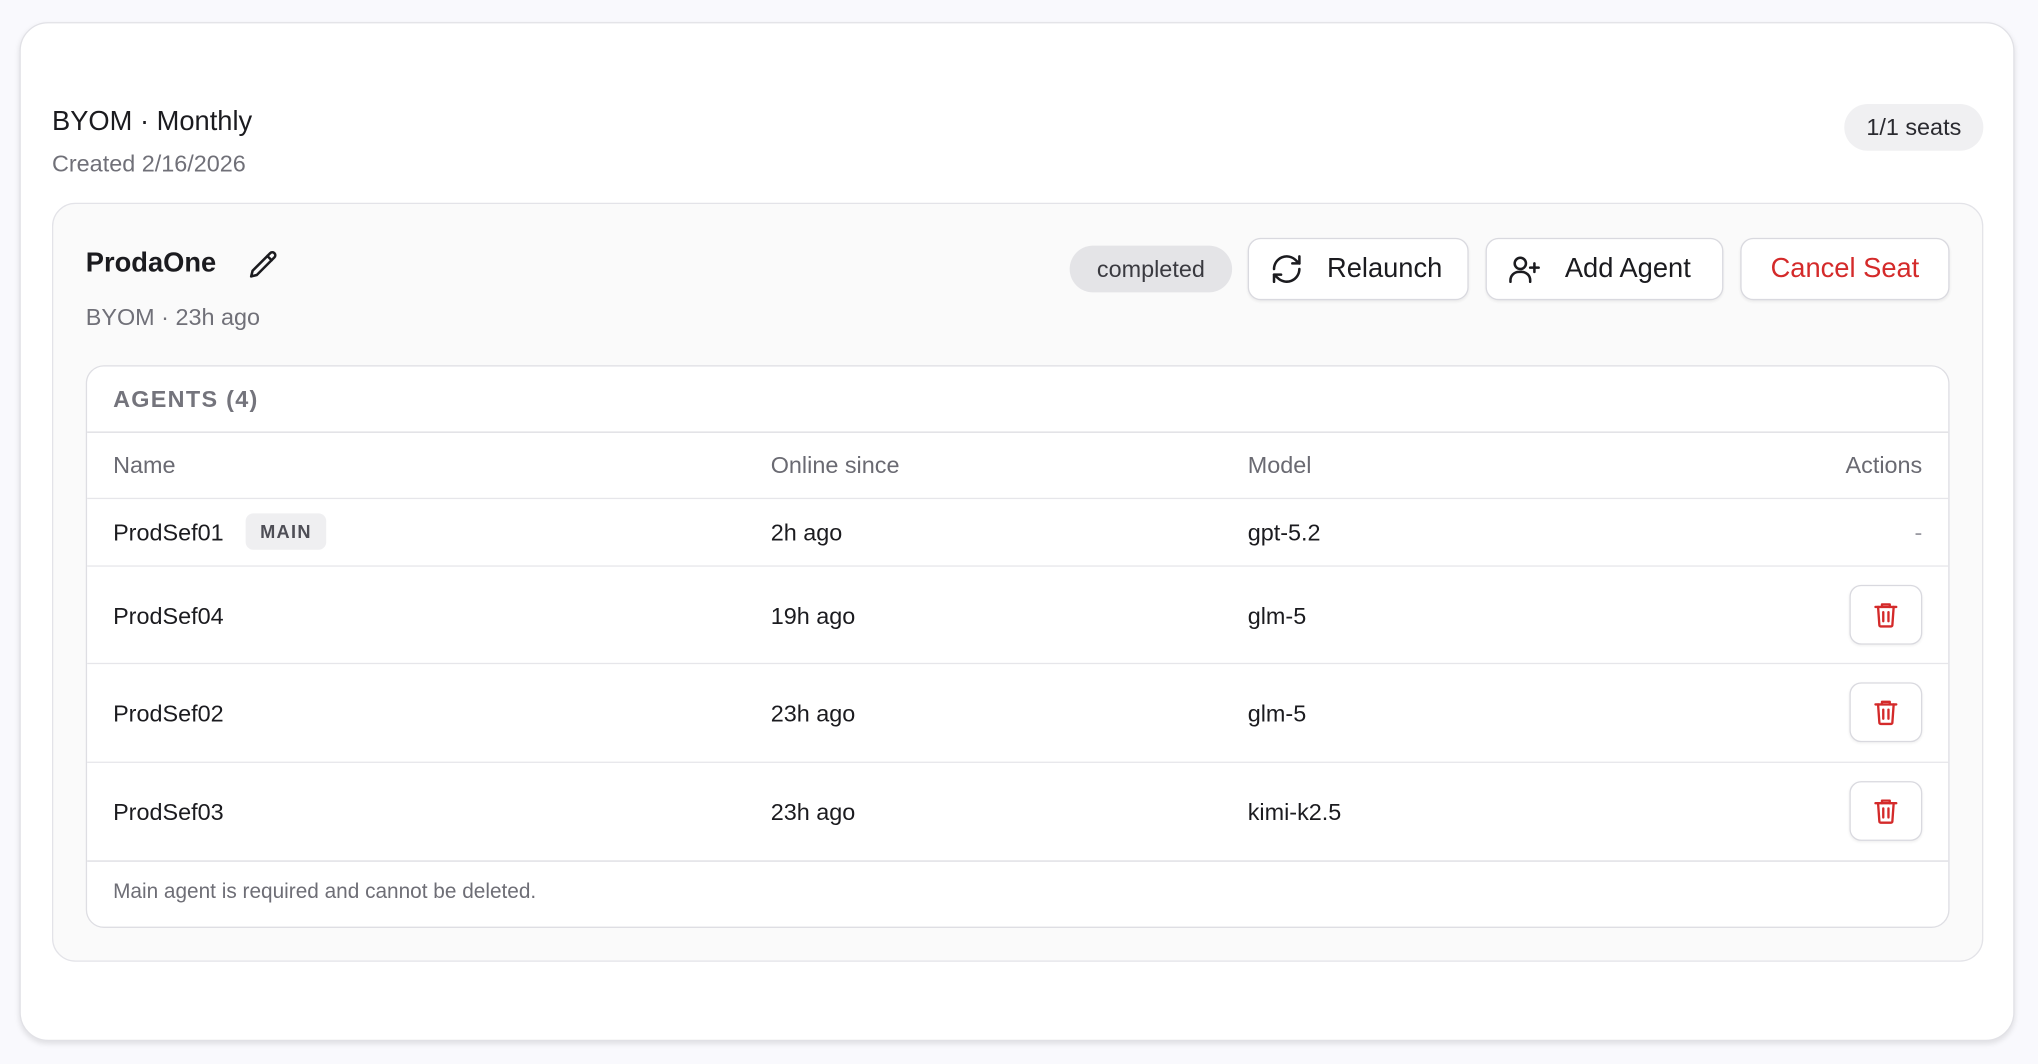  What do you see at coordinates (186, 399) in the screenshot?
I see `agents-heading: AGENTS (4)` at bounding box center [186, 399].